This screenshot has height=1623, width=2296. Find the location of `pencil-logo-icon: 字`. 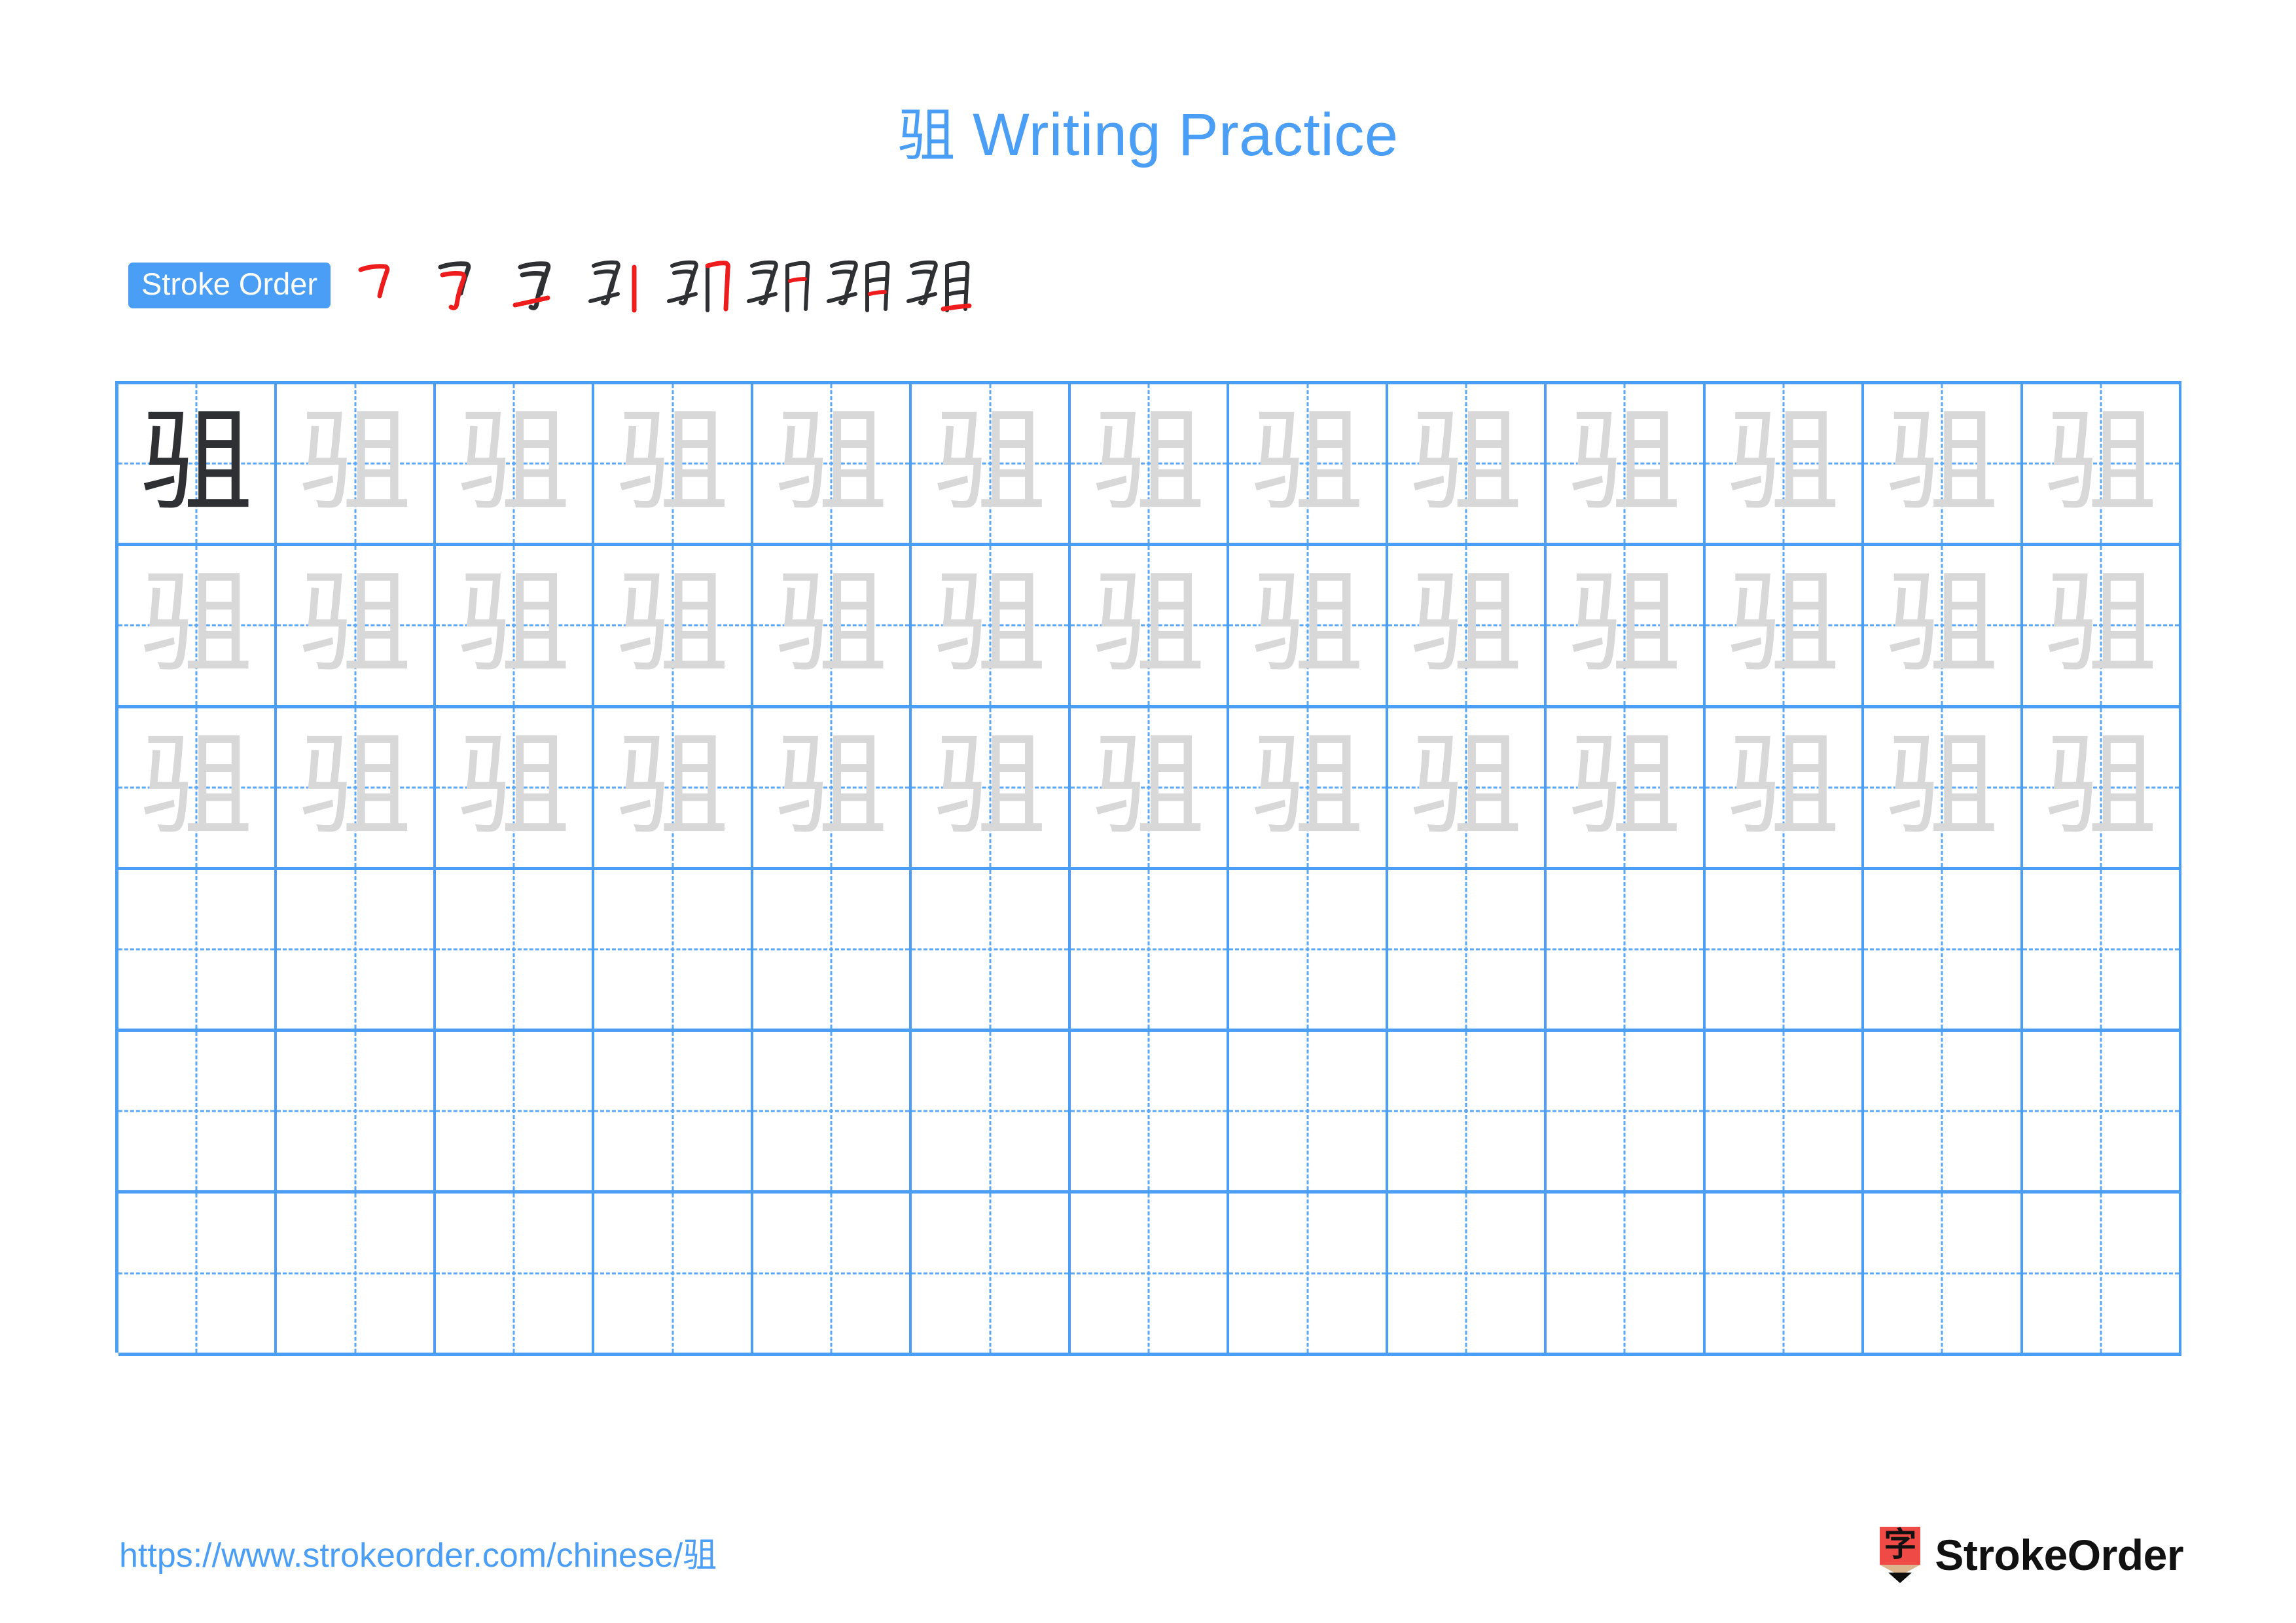

pencil-logo-icon: 字 is located at coordinates (1900, 1555).